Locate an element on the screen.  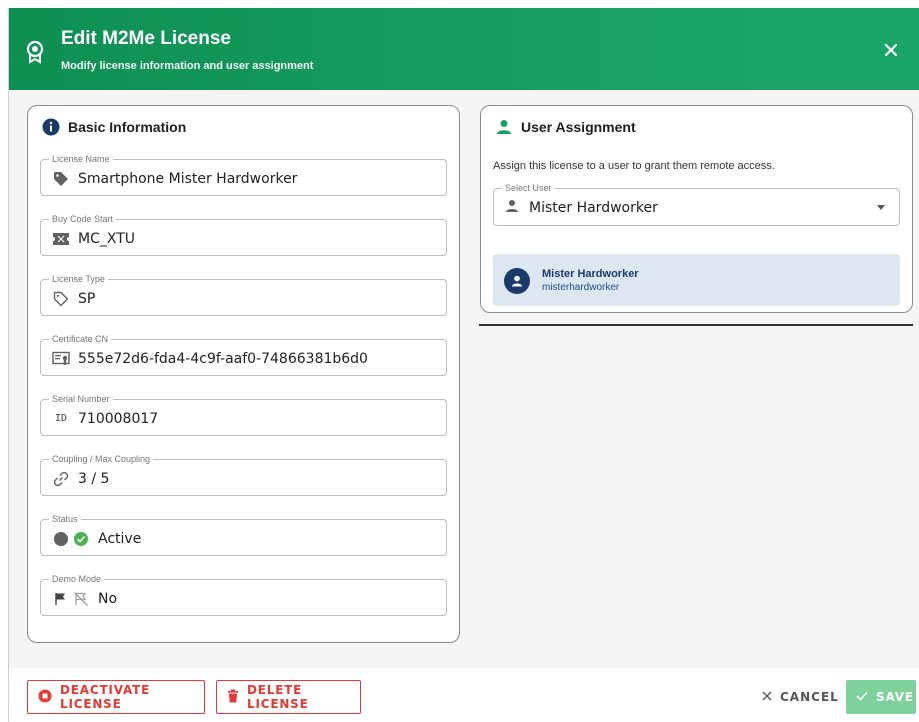
deactivate-license-button: DEACTIVATE LICENSE is located at coordinates (116, 697).